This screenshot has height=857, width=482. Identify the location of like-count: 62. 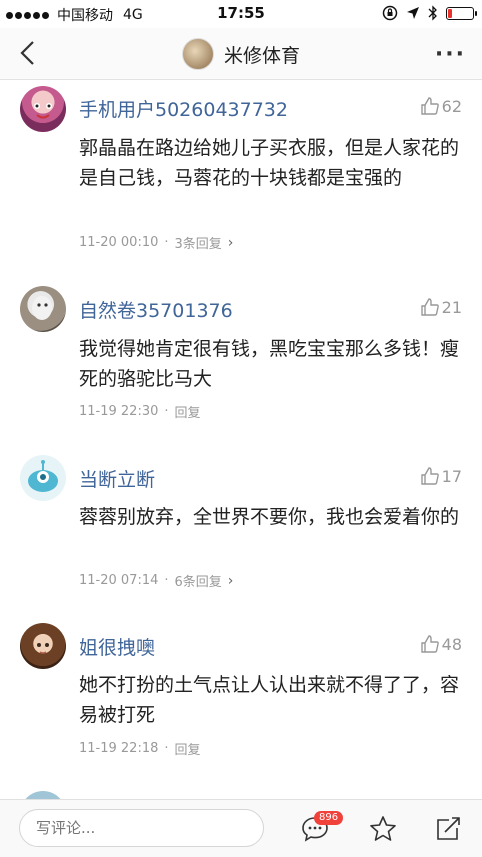
(451, 106).